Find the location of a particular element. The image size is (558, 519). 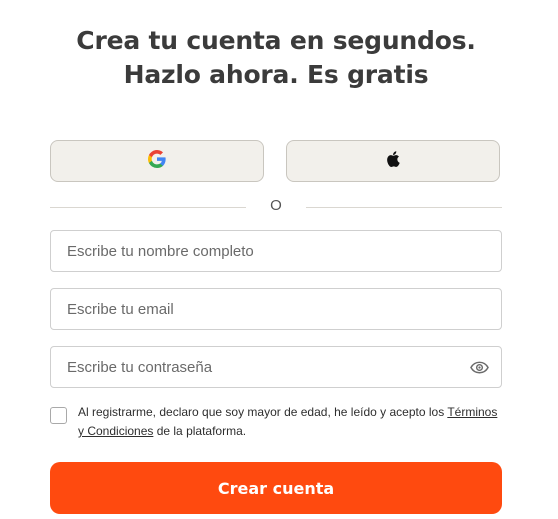

title-line-2: Hazlo ahora. Es gratis is located at coordinates (276, 74).